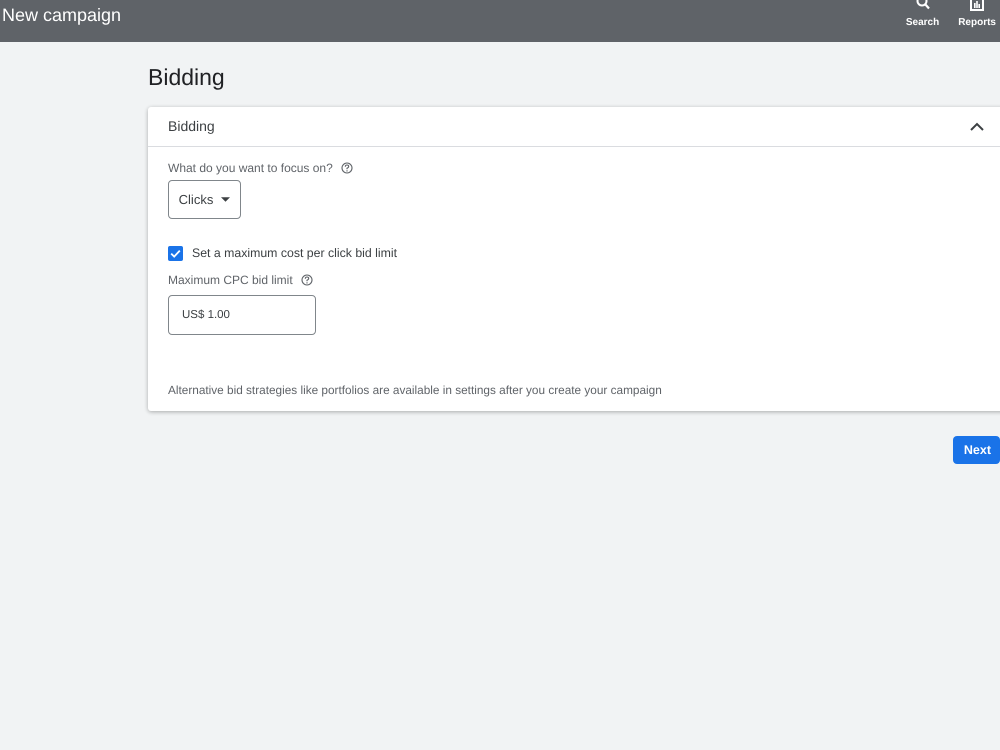 Image resolution: width=1000 pixels, height=750 pixels. What do you see at coordinates (977, 5) in the screenshot?
I see `bar-chart-icon` at bounding box center [977, 5].